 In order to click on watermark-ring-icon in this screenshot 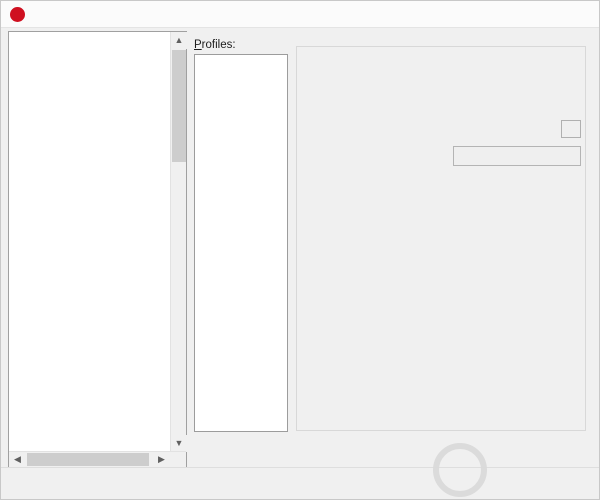, I will do `click(460, 470)`.